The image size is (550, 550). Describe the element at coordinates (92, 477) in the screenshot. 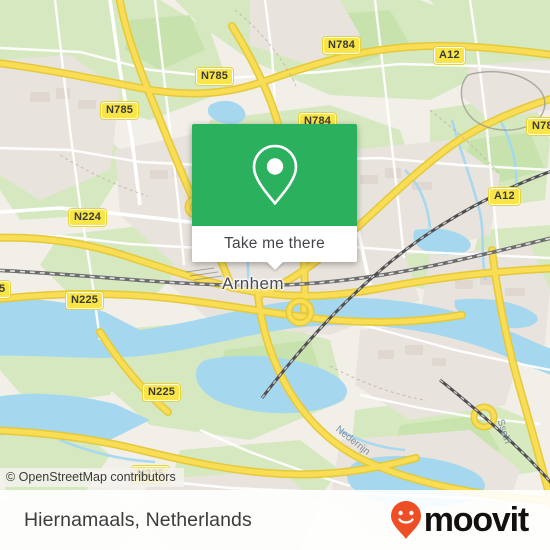

I see `osm-attribution: © OpenStreetMap contributors` at that location.